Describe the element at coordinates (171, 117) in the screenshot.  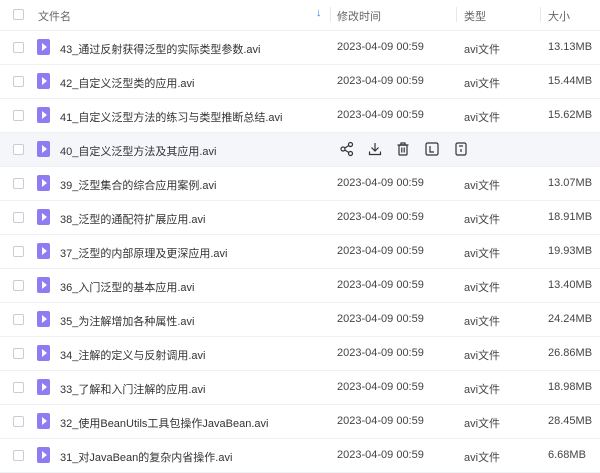
I see `file-name: 41_自定义泛型方法的练习与类型推断总结.avi` at that location.